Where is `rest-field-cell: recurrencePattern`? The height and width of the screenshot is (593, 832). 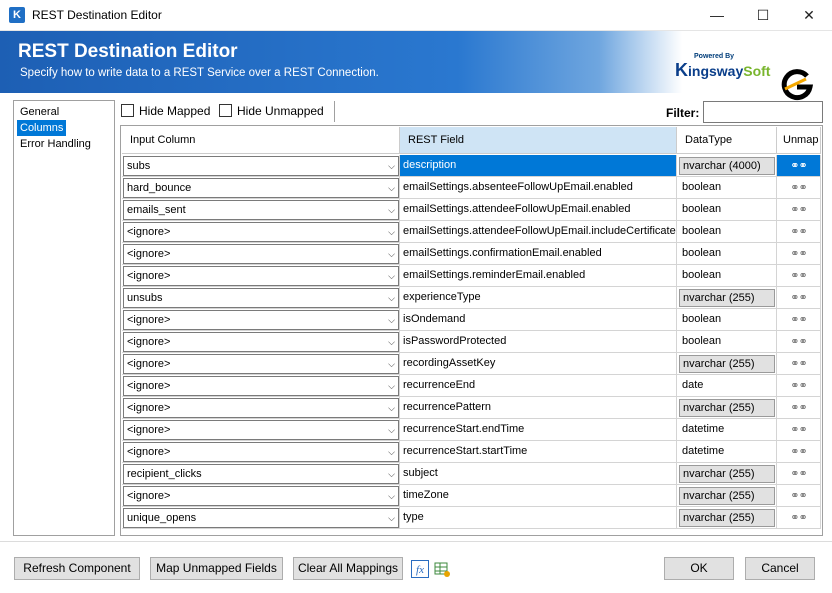 rest-field-cell: recurrencePattern is located at coordinates (538, 408).